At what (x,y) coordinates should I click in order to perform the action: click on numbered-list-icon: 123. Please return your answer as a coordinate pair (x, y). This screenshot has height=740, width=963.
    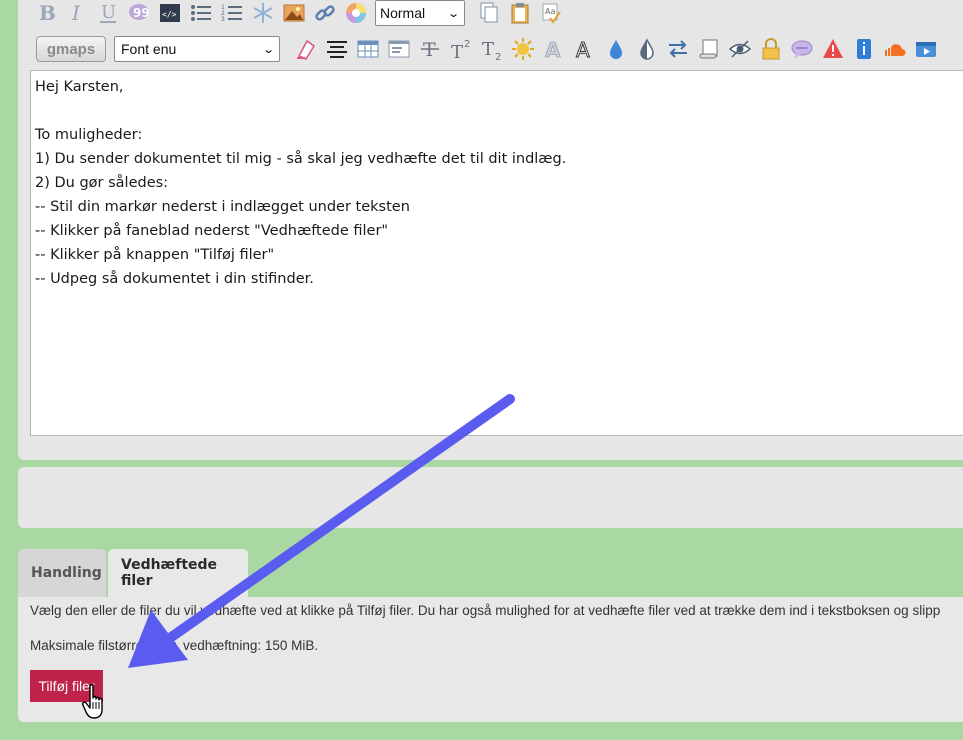
    Looking at the image, I should click on (231, 14).